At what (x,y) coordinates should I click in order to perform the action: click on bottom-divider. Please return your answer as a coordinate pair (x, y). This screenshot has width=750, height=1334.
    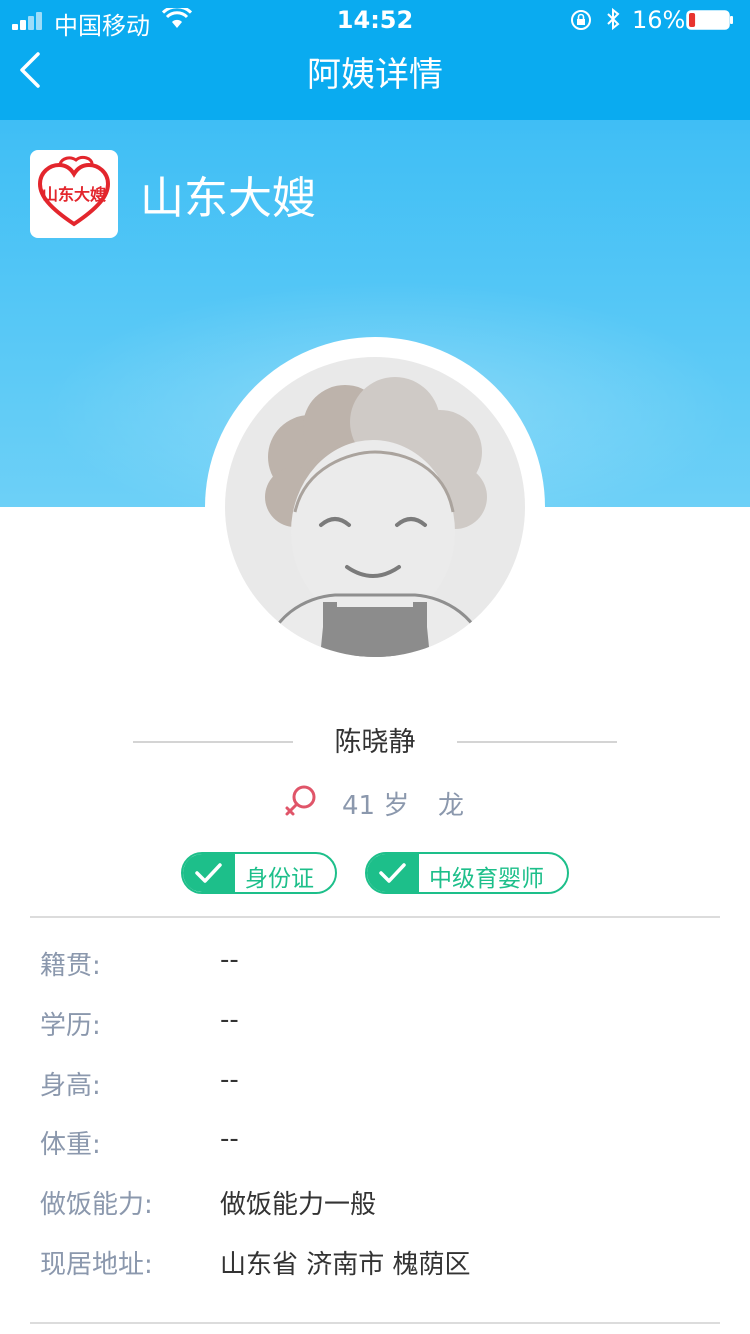
    Looking at the image, I should click on (375, 1323).